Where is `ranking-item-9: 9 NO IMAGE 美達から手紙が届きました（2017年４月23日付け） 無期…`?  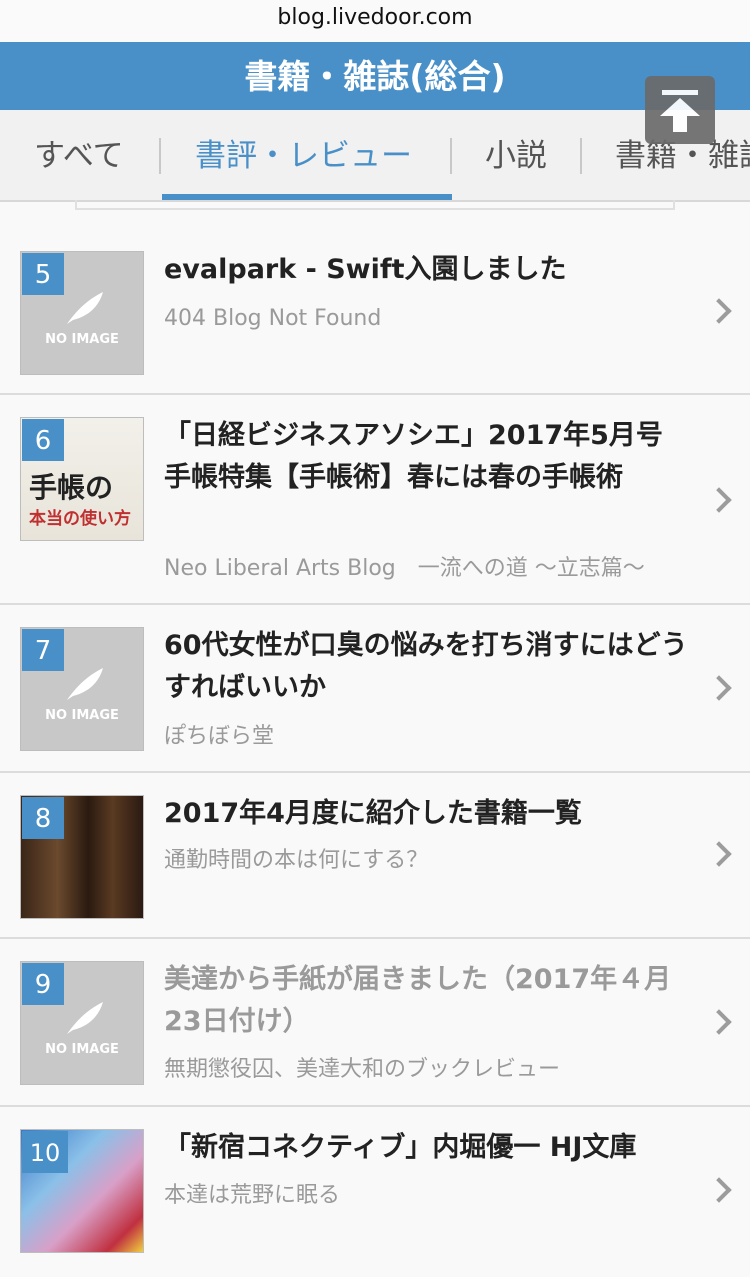 ranking-item-9: 9 NO IMAGE 美達から手紙が届きました（2017年４月23日付け） 無期… is located at coordinates (375, 1023).